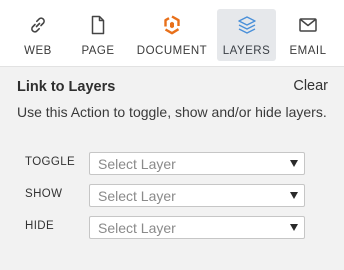 The width and height of the screenshot is (344, 270). I want to click on tab-page-label: PAGE, so click(98, 51).